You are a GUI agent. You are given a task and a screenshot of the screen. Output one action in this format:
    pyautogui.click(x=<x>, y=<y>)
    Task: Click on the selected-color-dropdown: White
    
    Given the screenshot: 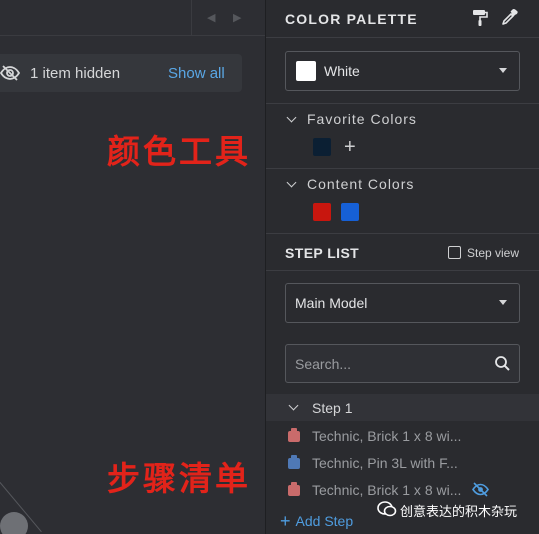 What is the action you would take?
    pyautogui.click(x=402, y=71)
    